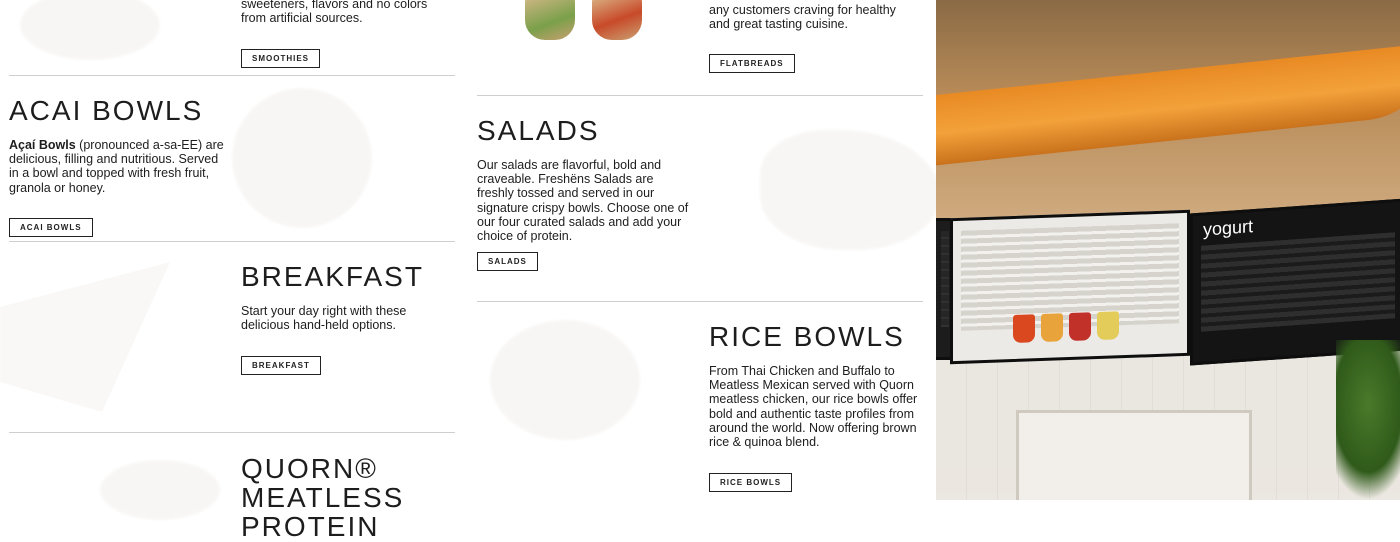 Image resolution: width=1400 pixels, height=542 pixels. What do you see at coordinates (106, 110) in the screenshot?
I see `acai-bowls-title: ACAI BOWLS` at bounding box center [106, 110].